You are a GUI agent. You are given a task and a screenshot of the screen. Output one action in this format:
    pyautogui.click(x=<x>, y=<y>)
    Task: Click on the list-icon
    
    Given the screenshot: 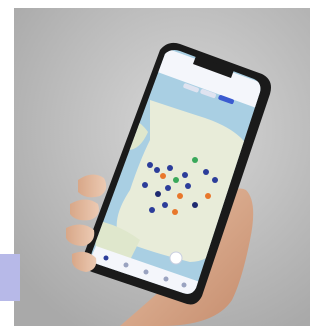 What is the action you would take?
    pyautogui.click(x=146, y=272)
    